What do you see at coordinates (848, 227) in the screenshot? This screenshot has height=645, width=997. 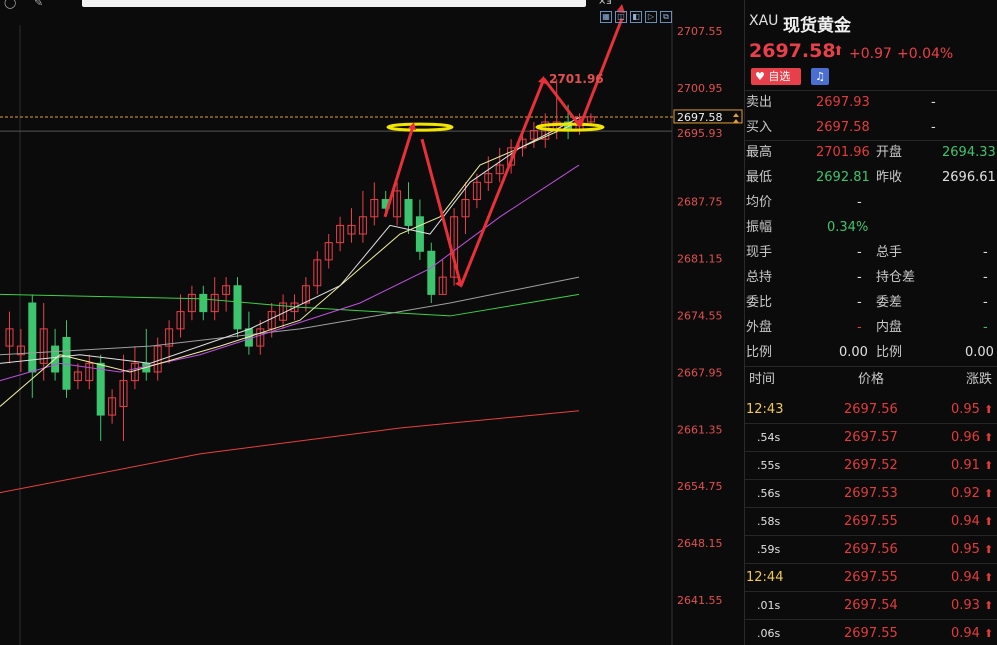 I see `amplitude-value: 0.34%` at bounding box center [848, 227].